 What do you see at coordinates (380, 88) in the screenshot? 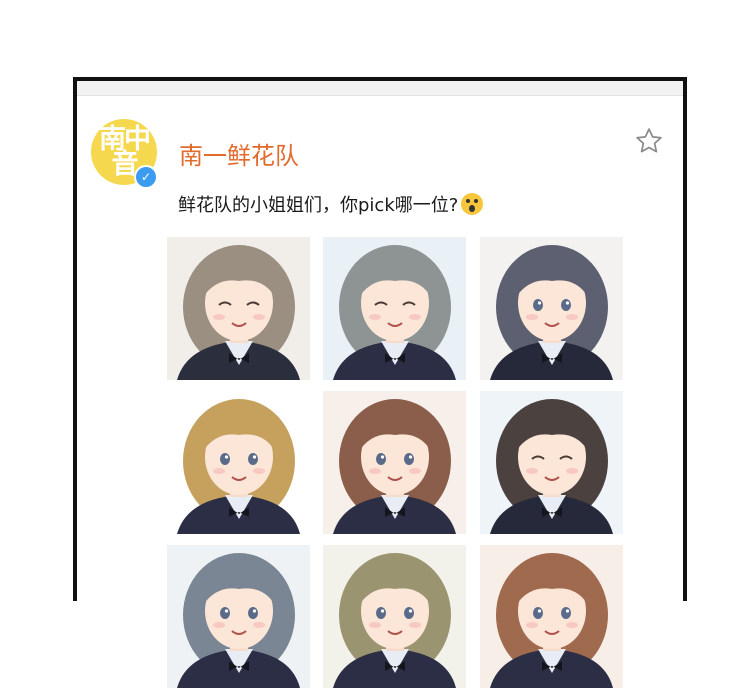
I see `card-top-strip` at bounding box center [380, 88].